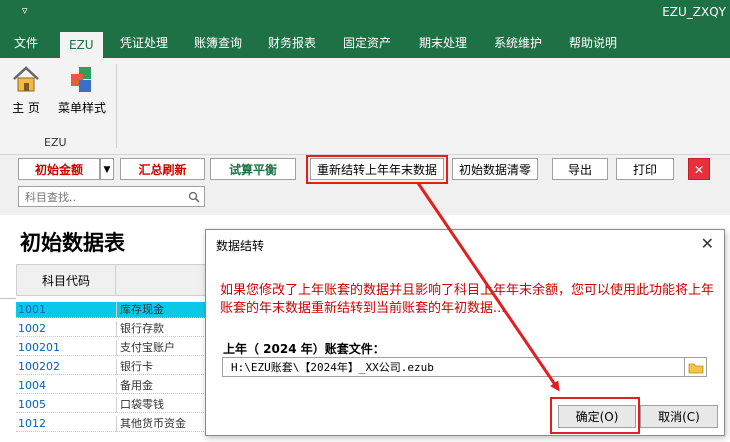 This screenshot has width=730, height=442. Describe the element at coordinates (81, 45) in the screenshot. I see `tab-ezu: EZU` at that location.